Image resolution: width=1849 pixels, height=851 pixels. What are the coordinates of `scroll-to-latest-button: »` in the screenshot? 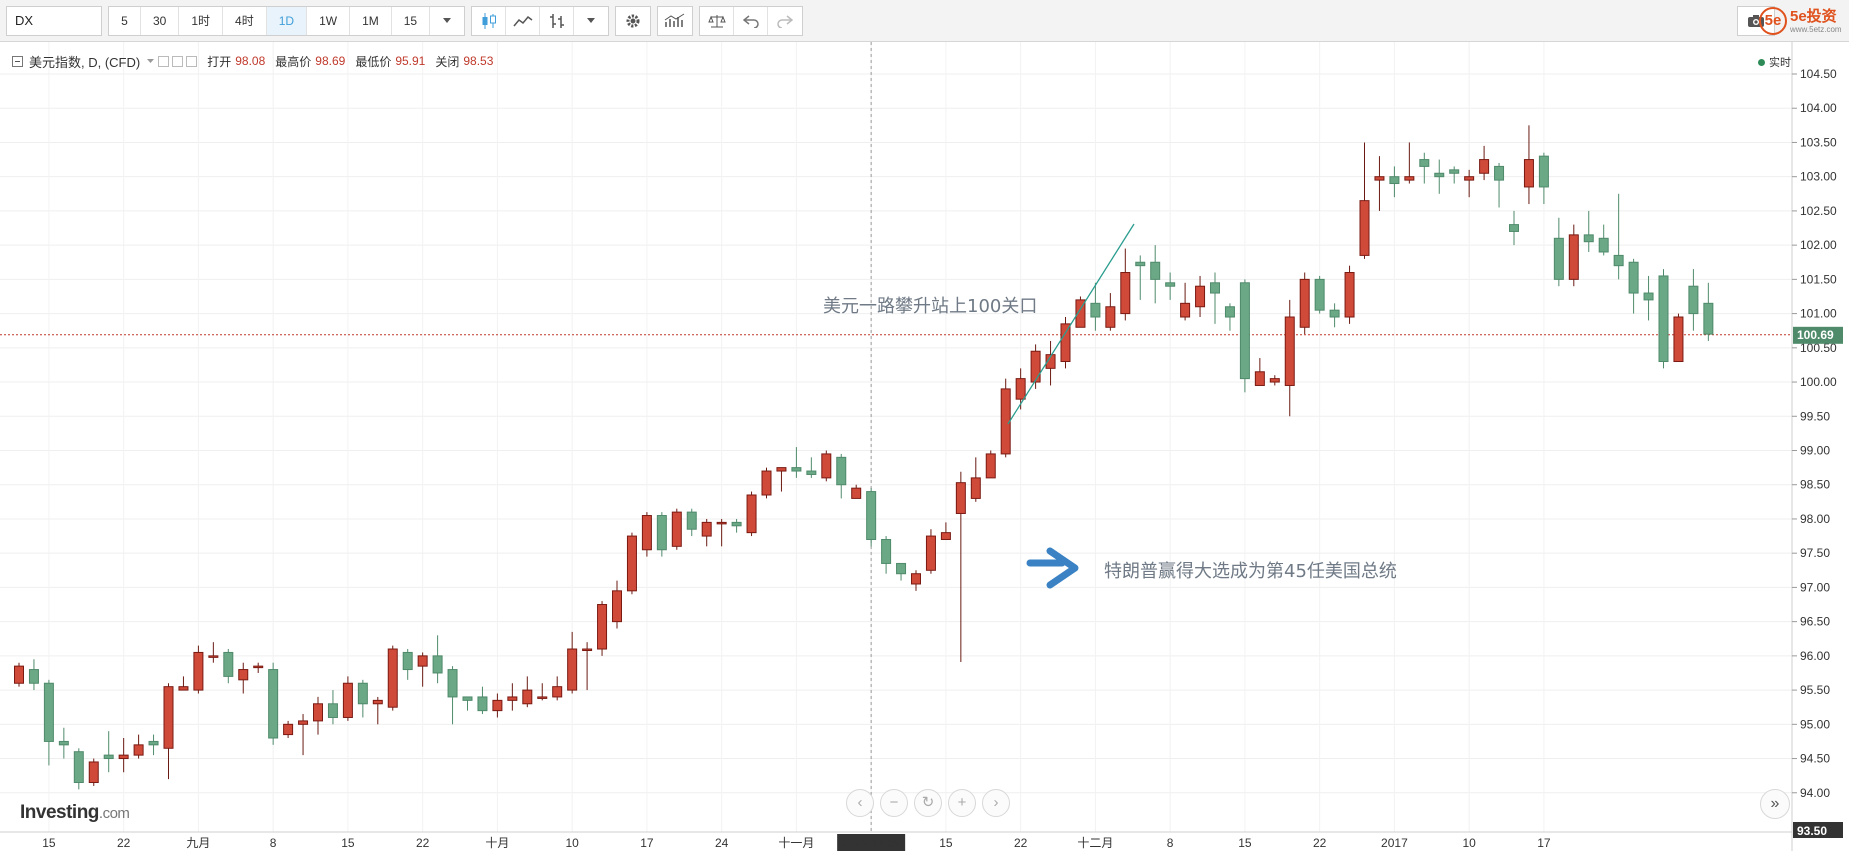 It's located at (1775, 804).